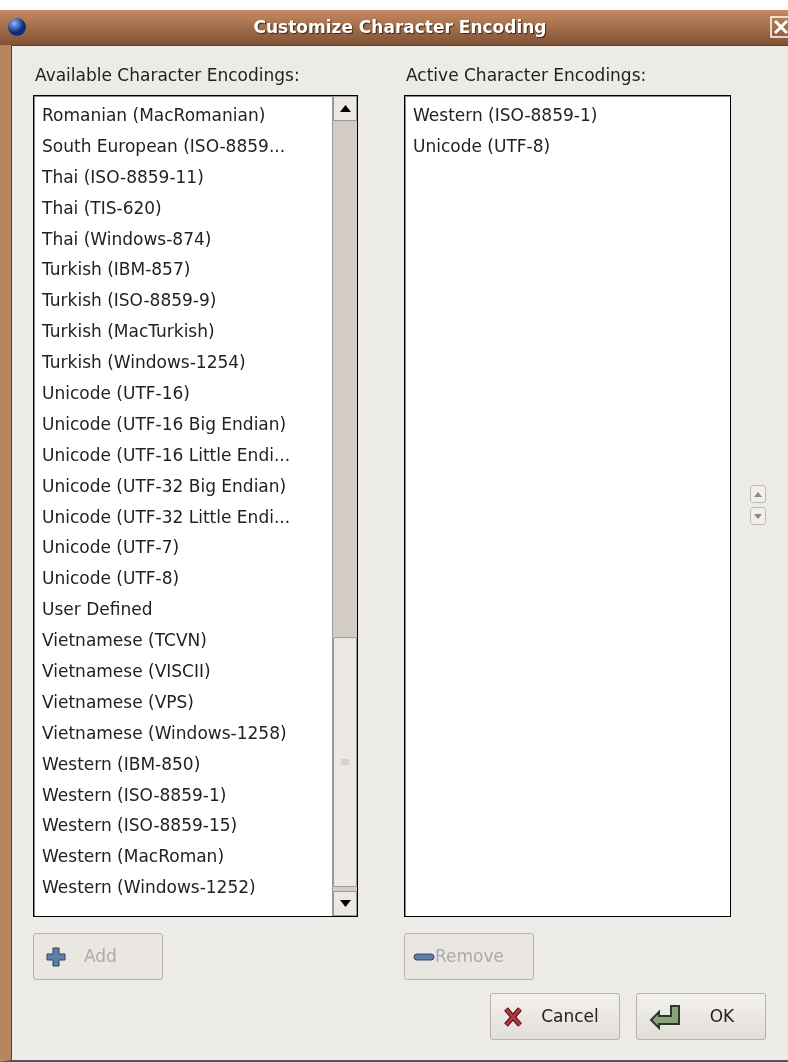 The image size is (788, 1062). What do you see at coordinates (17, 27) in the screenshot?
I see `globe-icon` at bounding box center [17, 27].